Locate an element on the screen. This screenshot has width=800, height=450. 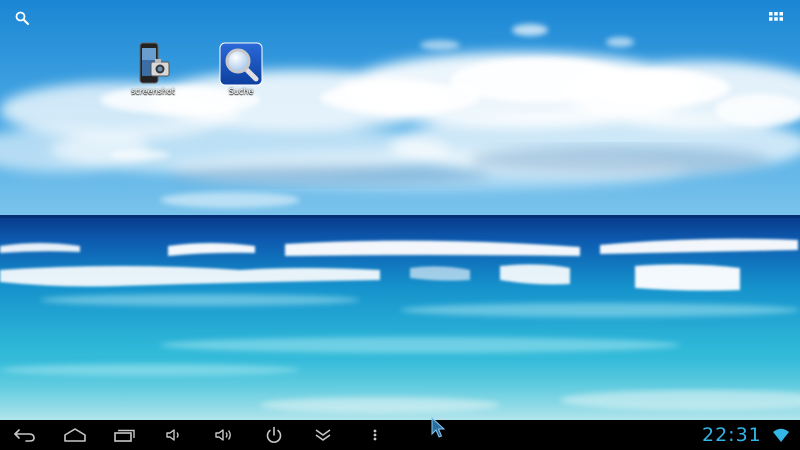
volume-up-icon is located at coordinates (223, 435).